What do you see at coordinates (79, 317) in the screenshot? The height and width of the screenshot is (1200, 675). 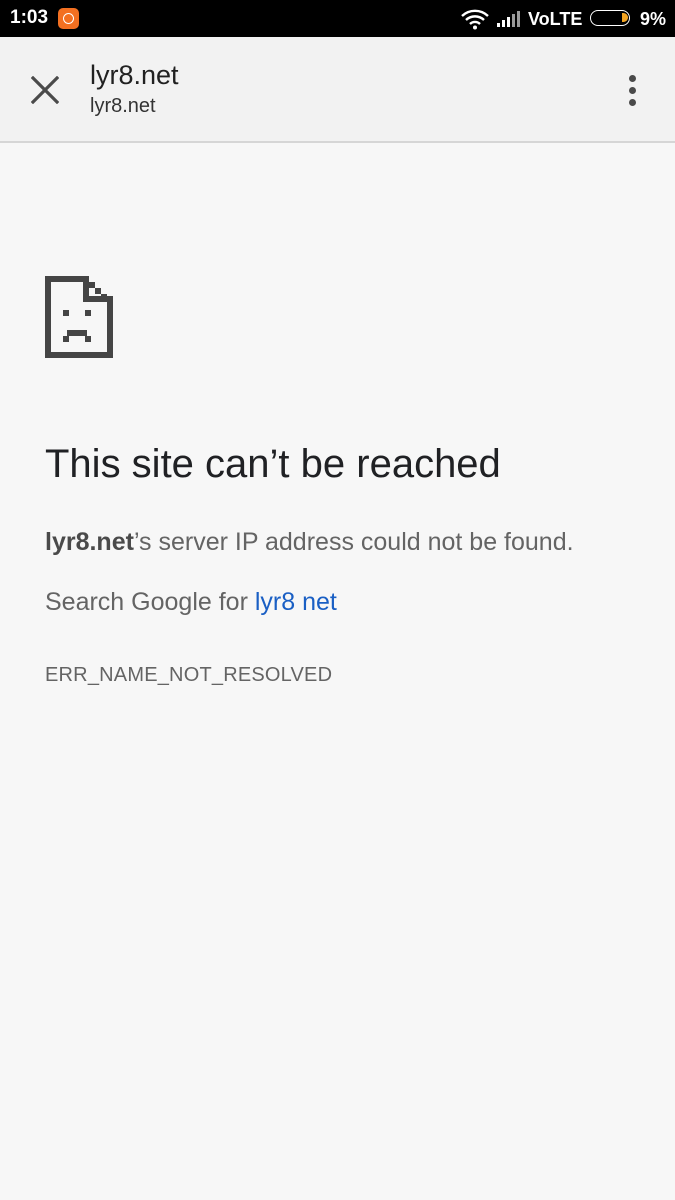 I see `sad-page-icon` at bounding box center [79, 317].